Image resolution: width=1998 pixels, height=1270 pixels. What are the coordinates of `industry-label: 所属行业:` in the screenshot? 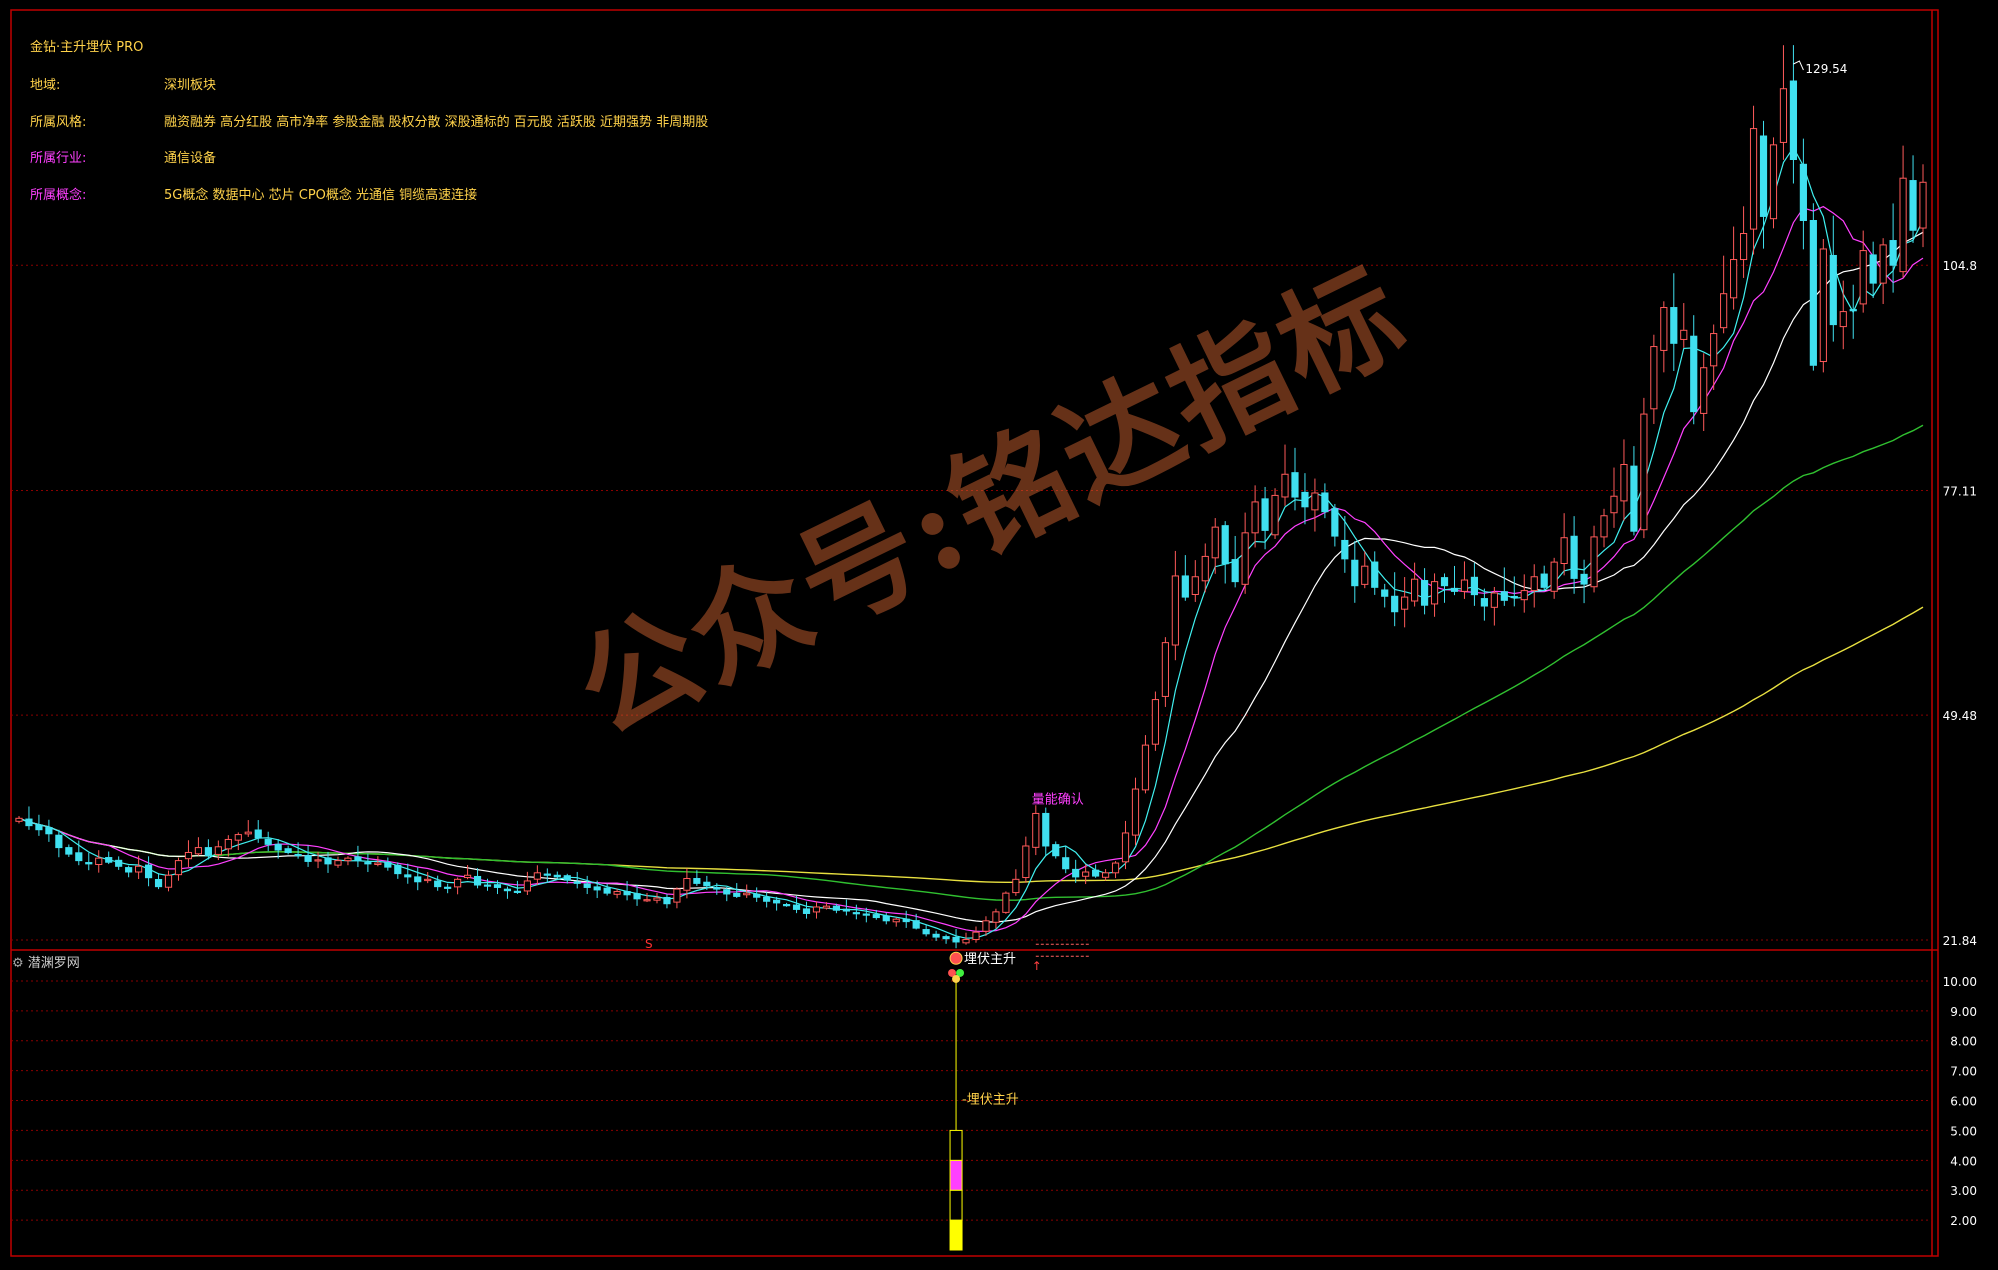 It's located at (58, 158).